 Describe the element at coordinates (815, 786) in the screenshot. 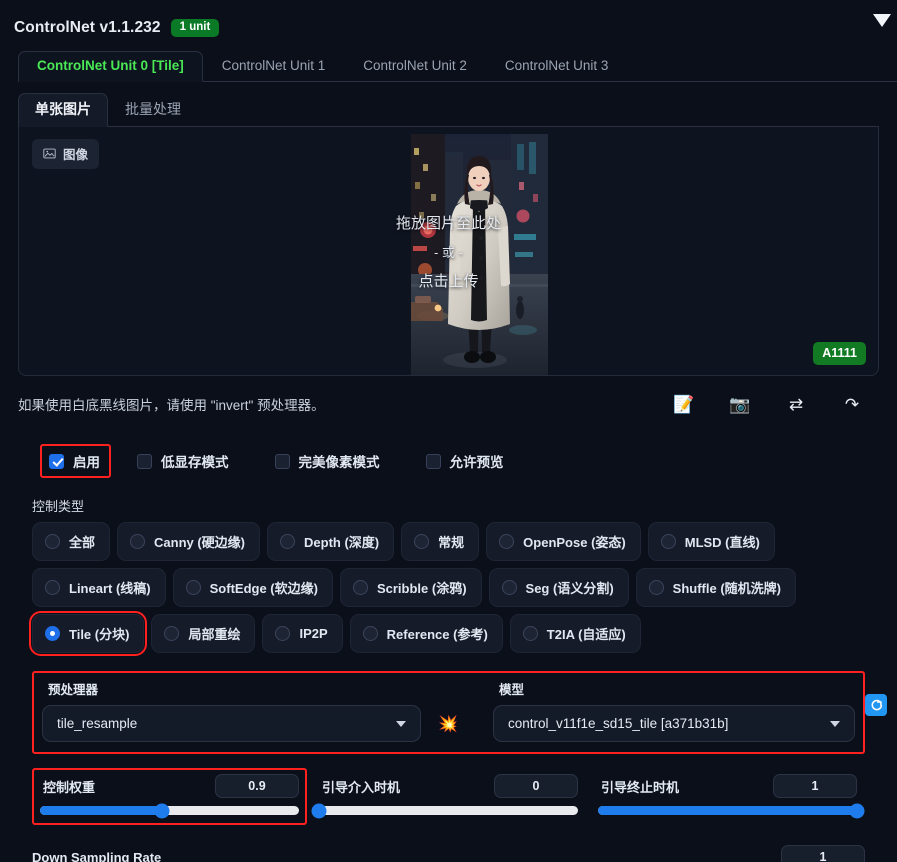

I see `slider-guidance-end-value: 1` at that location.